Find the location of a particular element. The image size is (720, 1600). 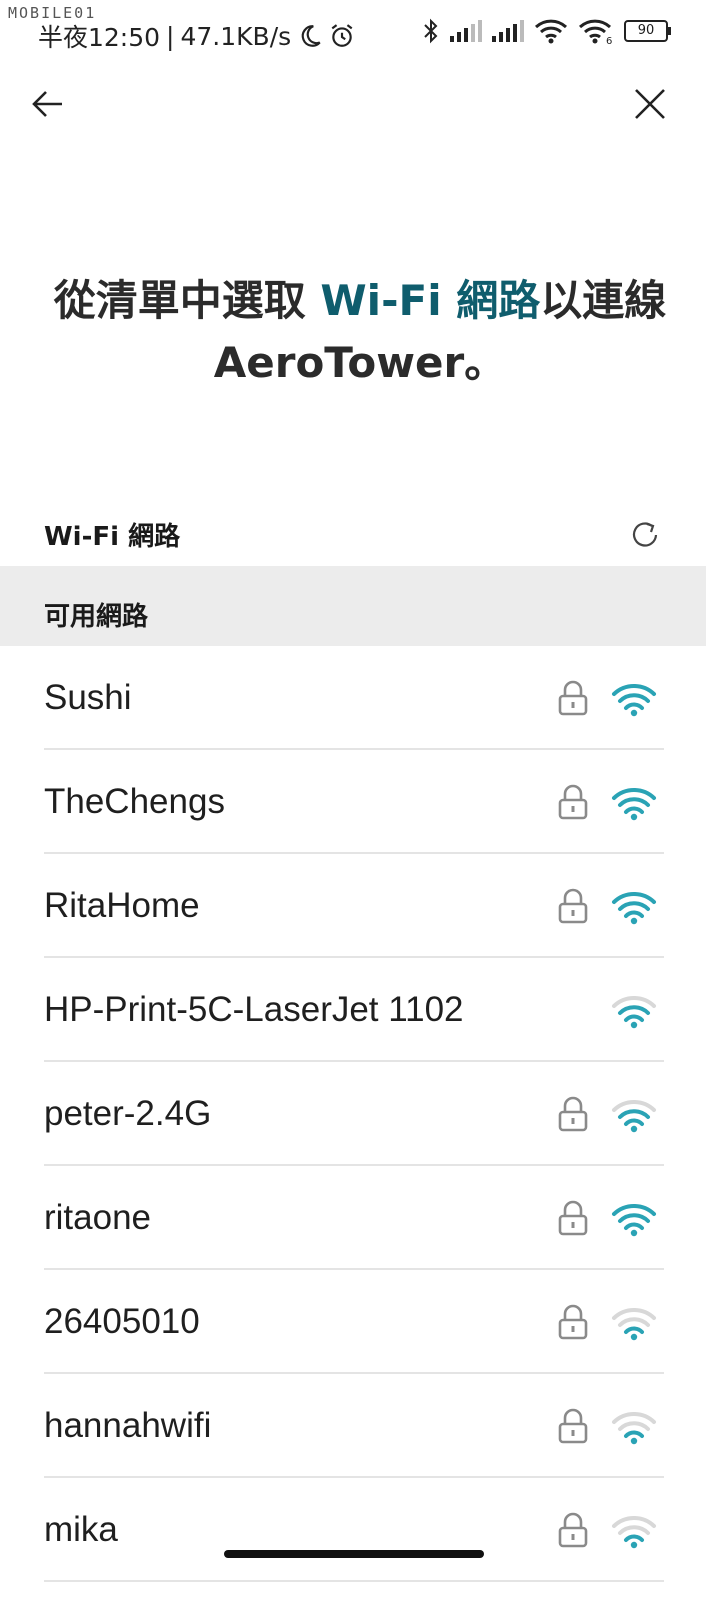

network-row: RitaHome is located at coordinates (353, 906).